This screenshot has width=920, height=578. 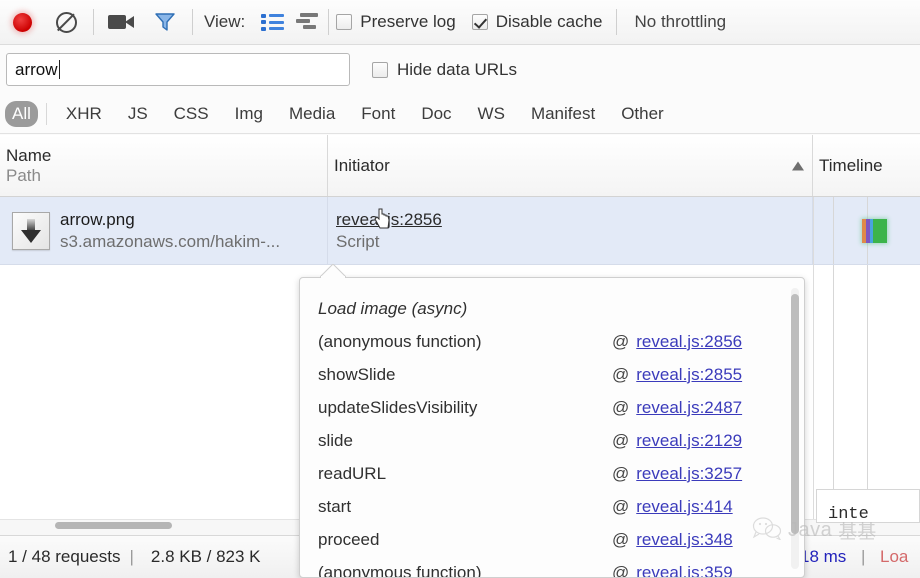 I want to click on sort-ascending-icon, so click(x=798, y=165).